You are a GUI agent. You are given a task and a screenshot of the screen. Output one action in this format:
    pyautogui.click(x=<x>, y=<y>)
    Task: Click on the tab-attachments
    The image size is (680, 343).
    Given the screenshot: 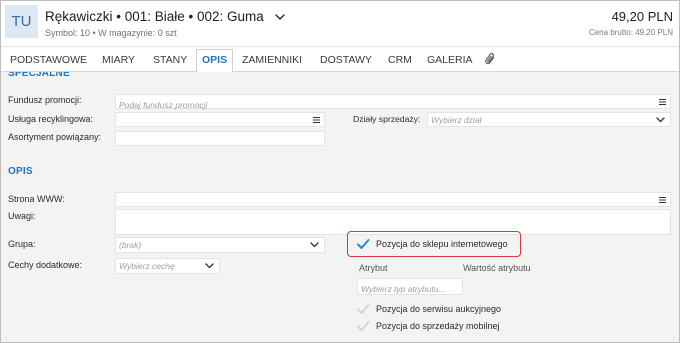 What is the action you would take?
    pyautogui.click(x=490, y=61)
    